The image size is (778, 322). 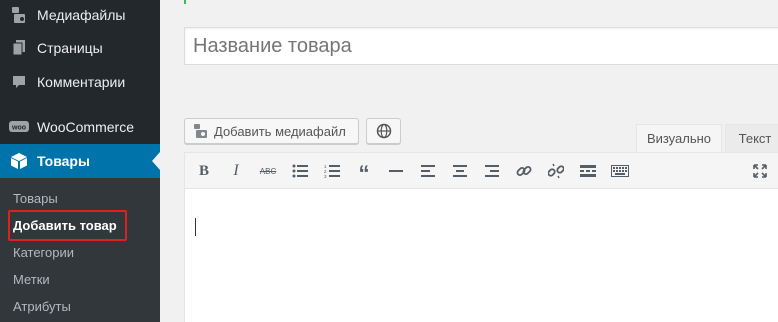 I want to click on highlight-annotation-box, so click(x=67, y=225).